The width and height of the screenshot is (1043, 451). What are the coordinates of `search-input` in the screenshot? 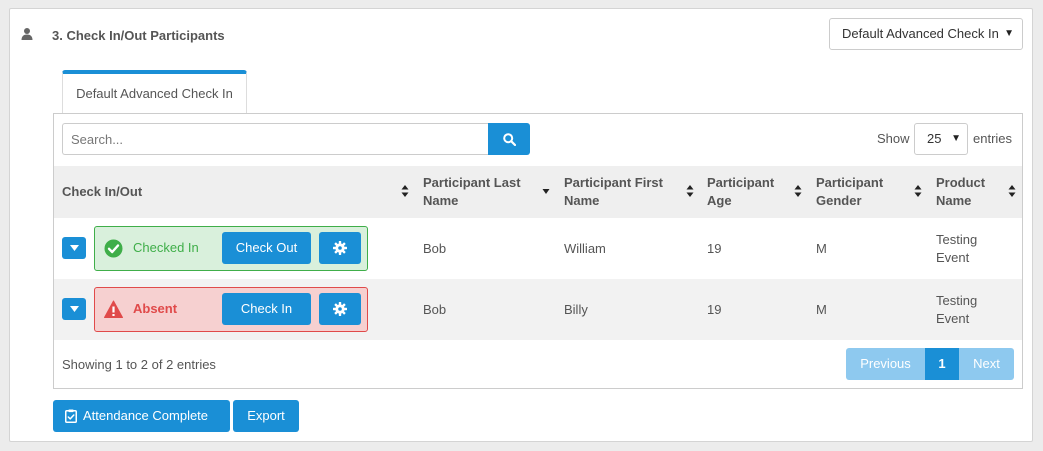 It's located at (275, 139).